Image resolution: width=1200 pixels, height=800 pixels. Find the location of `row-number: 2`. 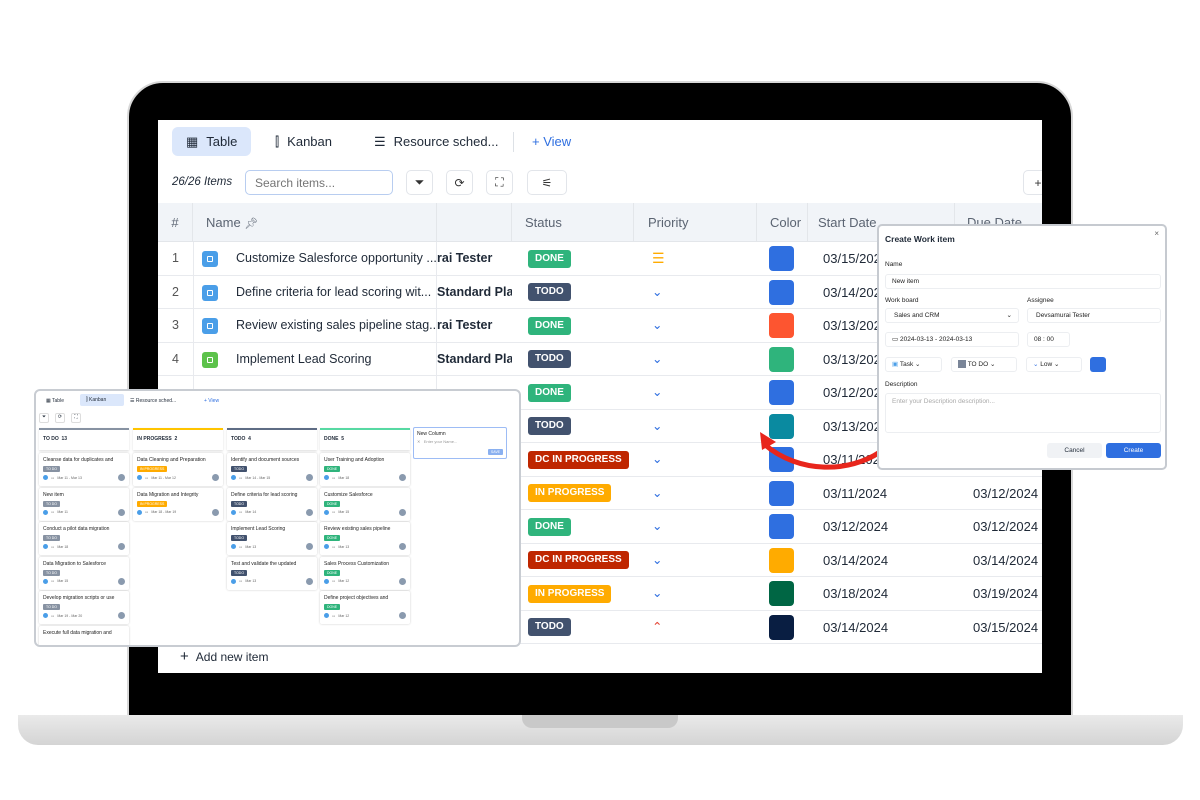

row-number: 2 is located at coordinates (175, 291).